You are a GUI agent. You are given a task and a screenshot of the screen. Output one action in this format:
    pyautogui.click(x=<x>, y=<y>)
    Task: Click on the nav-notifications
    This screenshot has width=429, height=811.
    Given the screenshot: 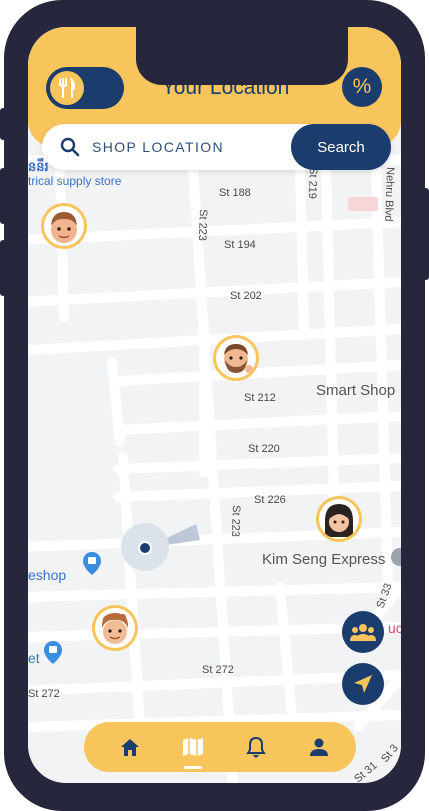 What is the action you would take?
    pyautogui.click(x=256, y=747)
    